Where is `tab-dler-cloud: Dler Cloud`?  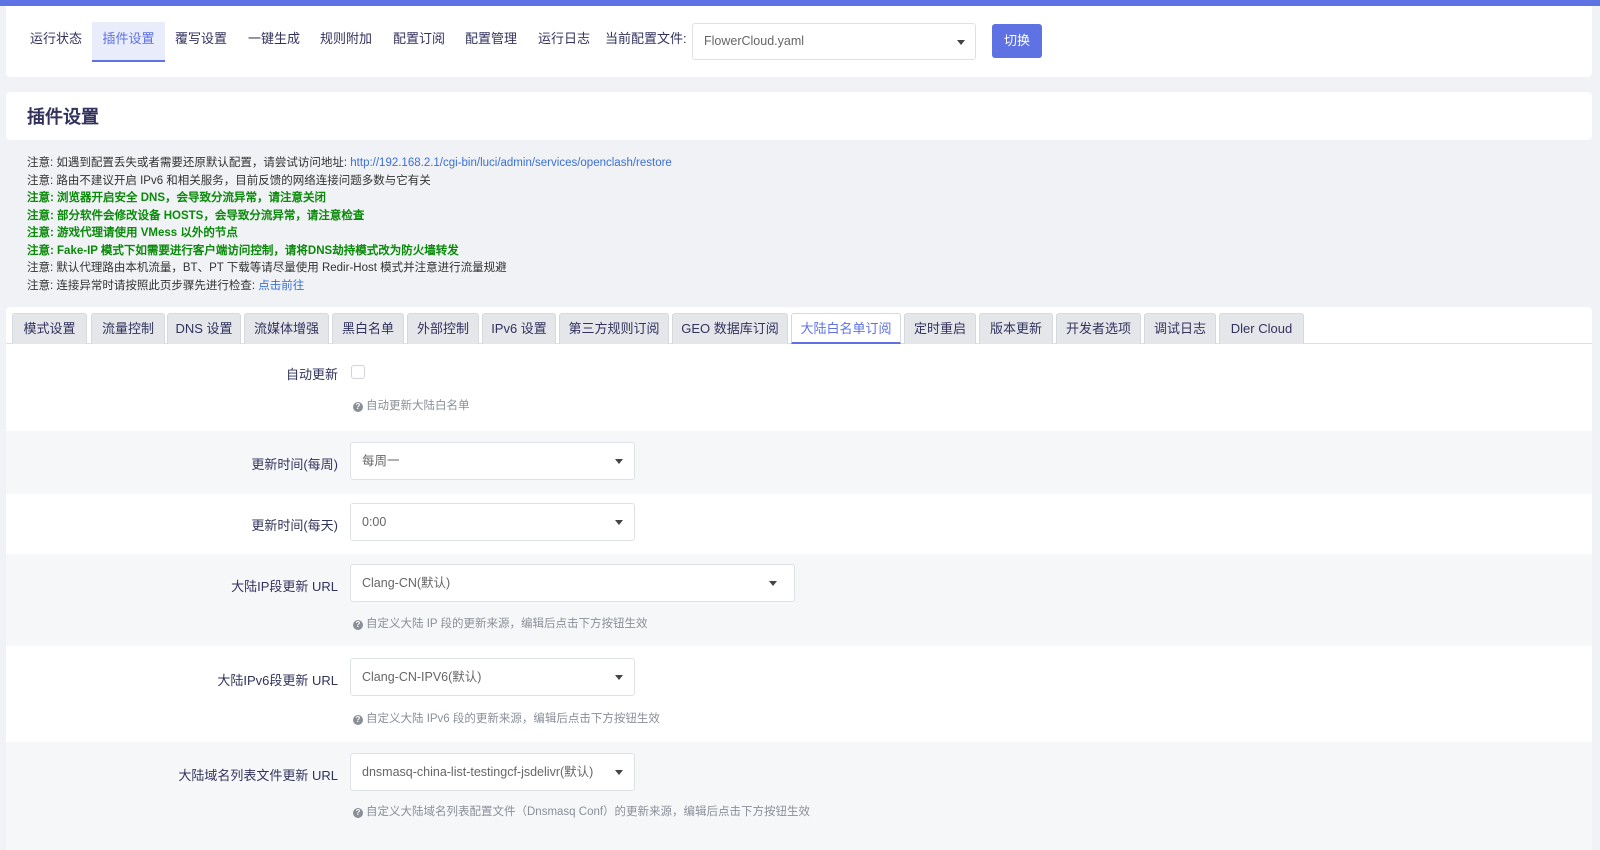
tab-dler-cloud: Dler Cloud is located at coordinates (1261, 328).